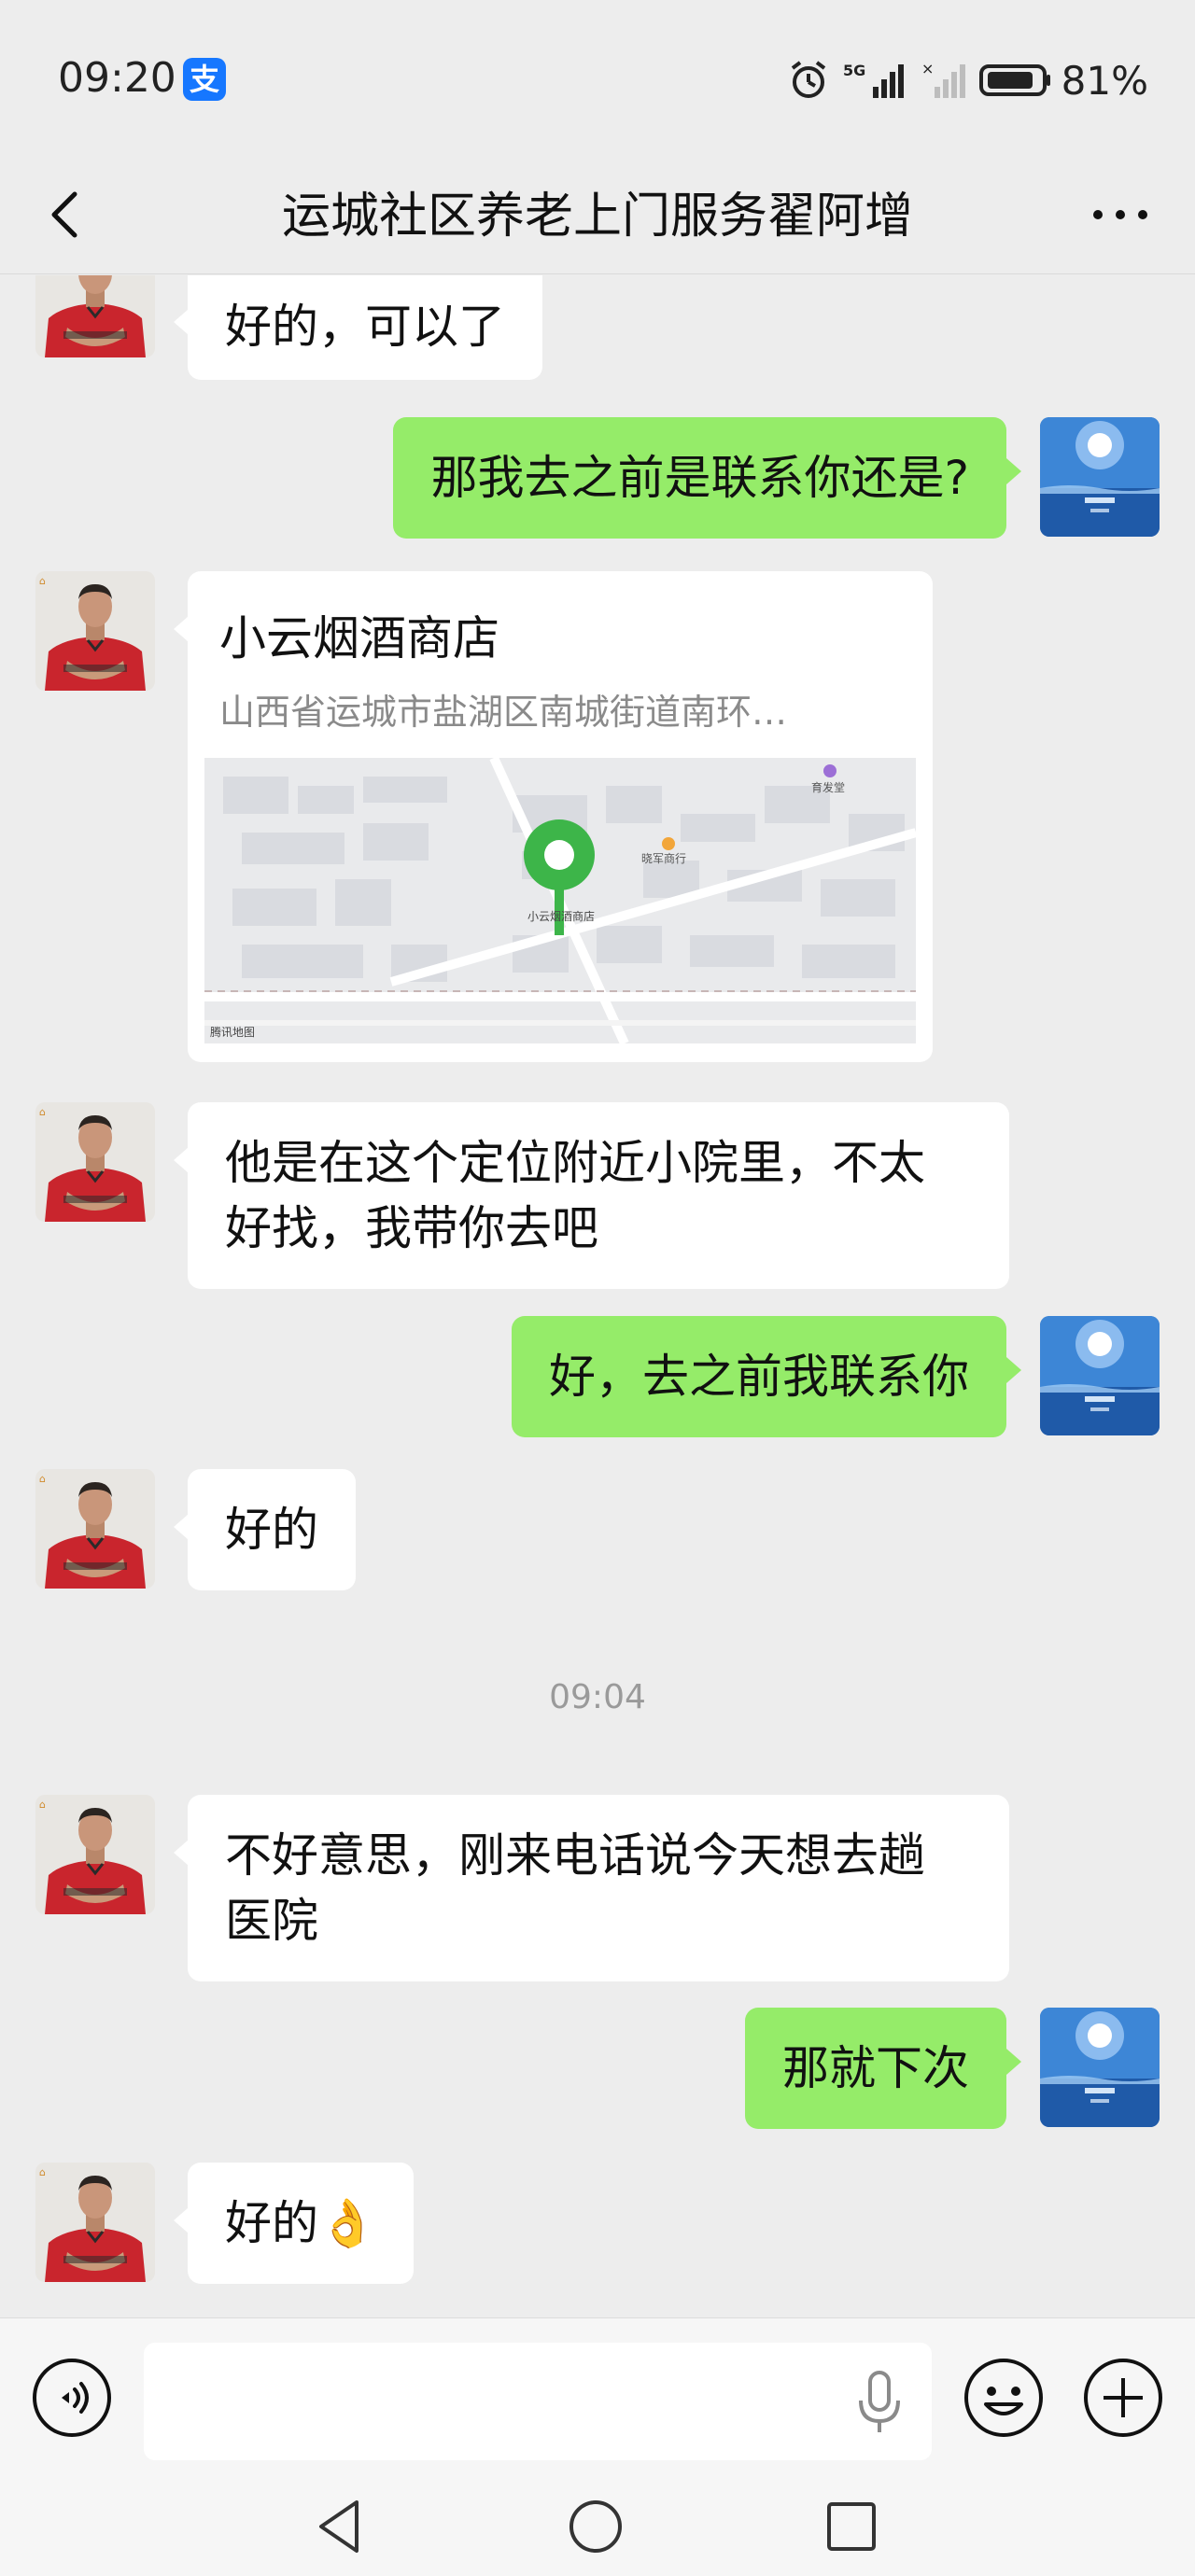 The height and width of the screenshot is (2576, 1195). What do you see at coordinates (851, 2526) in the screenshot?
I see `nav-recent-apps-icon` at bounding box center [851, 2526].